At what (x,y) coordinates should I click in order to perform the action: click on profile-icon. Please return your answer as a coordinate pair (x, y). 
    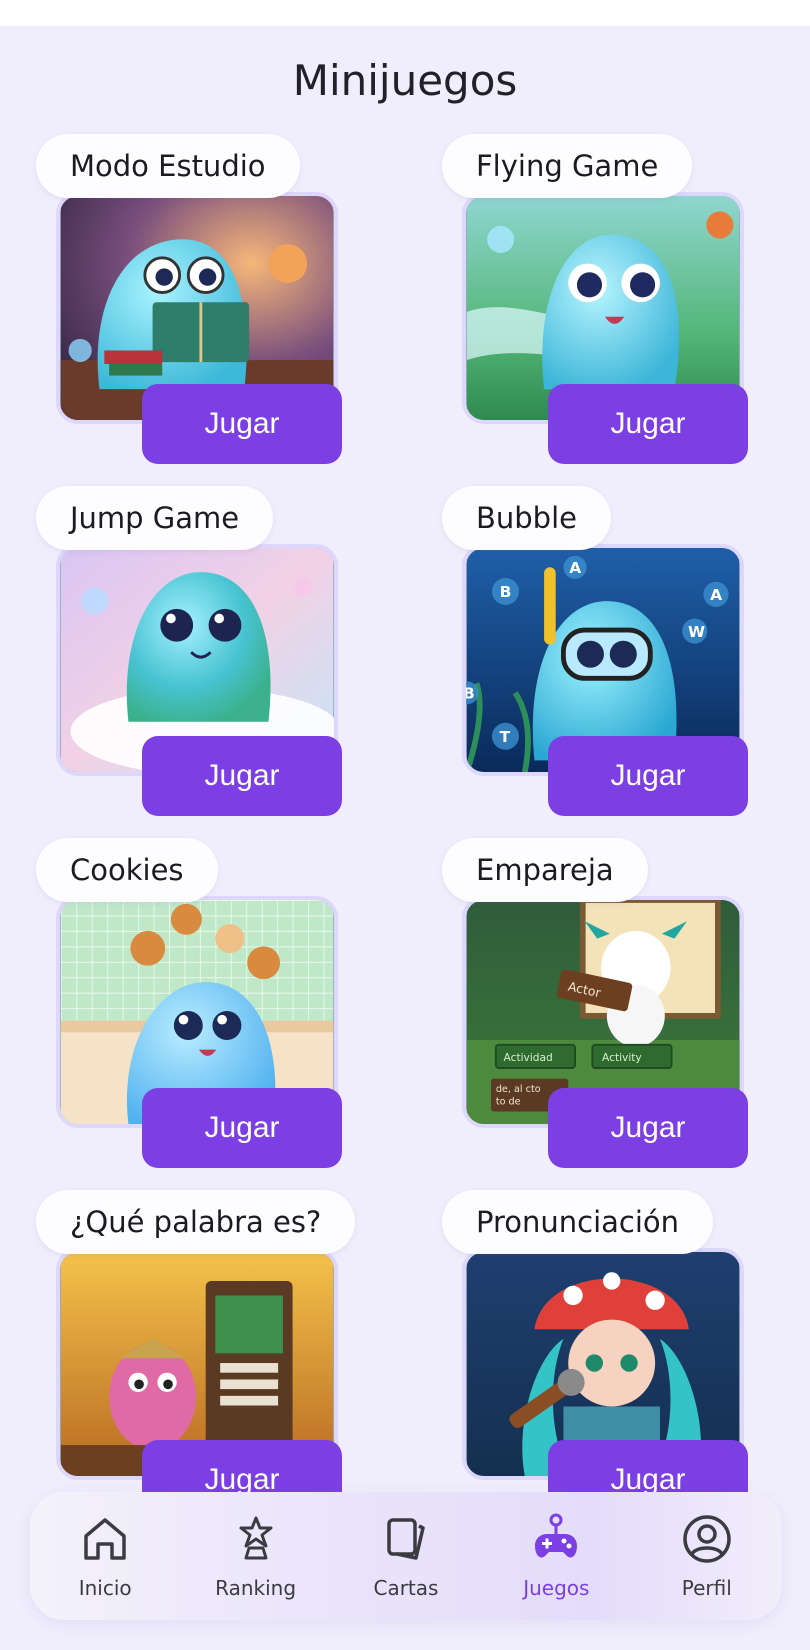
    Looking at the image, I should click on (707, 1539).